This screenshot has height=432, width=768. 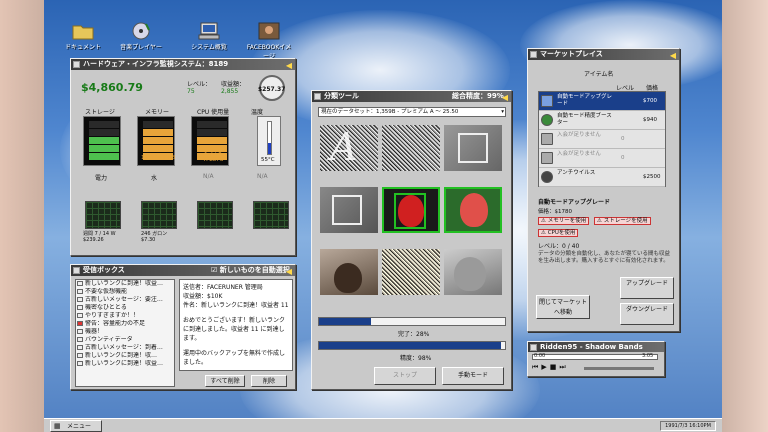 What do you see at coordinates (405, 376) in the screenshot?
I see `stop-button: ストップ` at bounding box center [405, 376].